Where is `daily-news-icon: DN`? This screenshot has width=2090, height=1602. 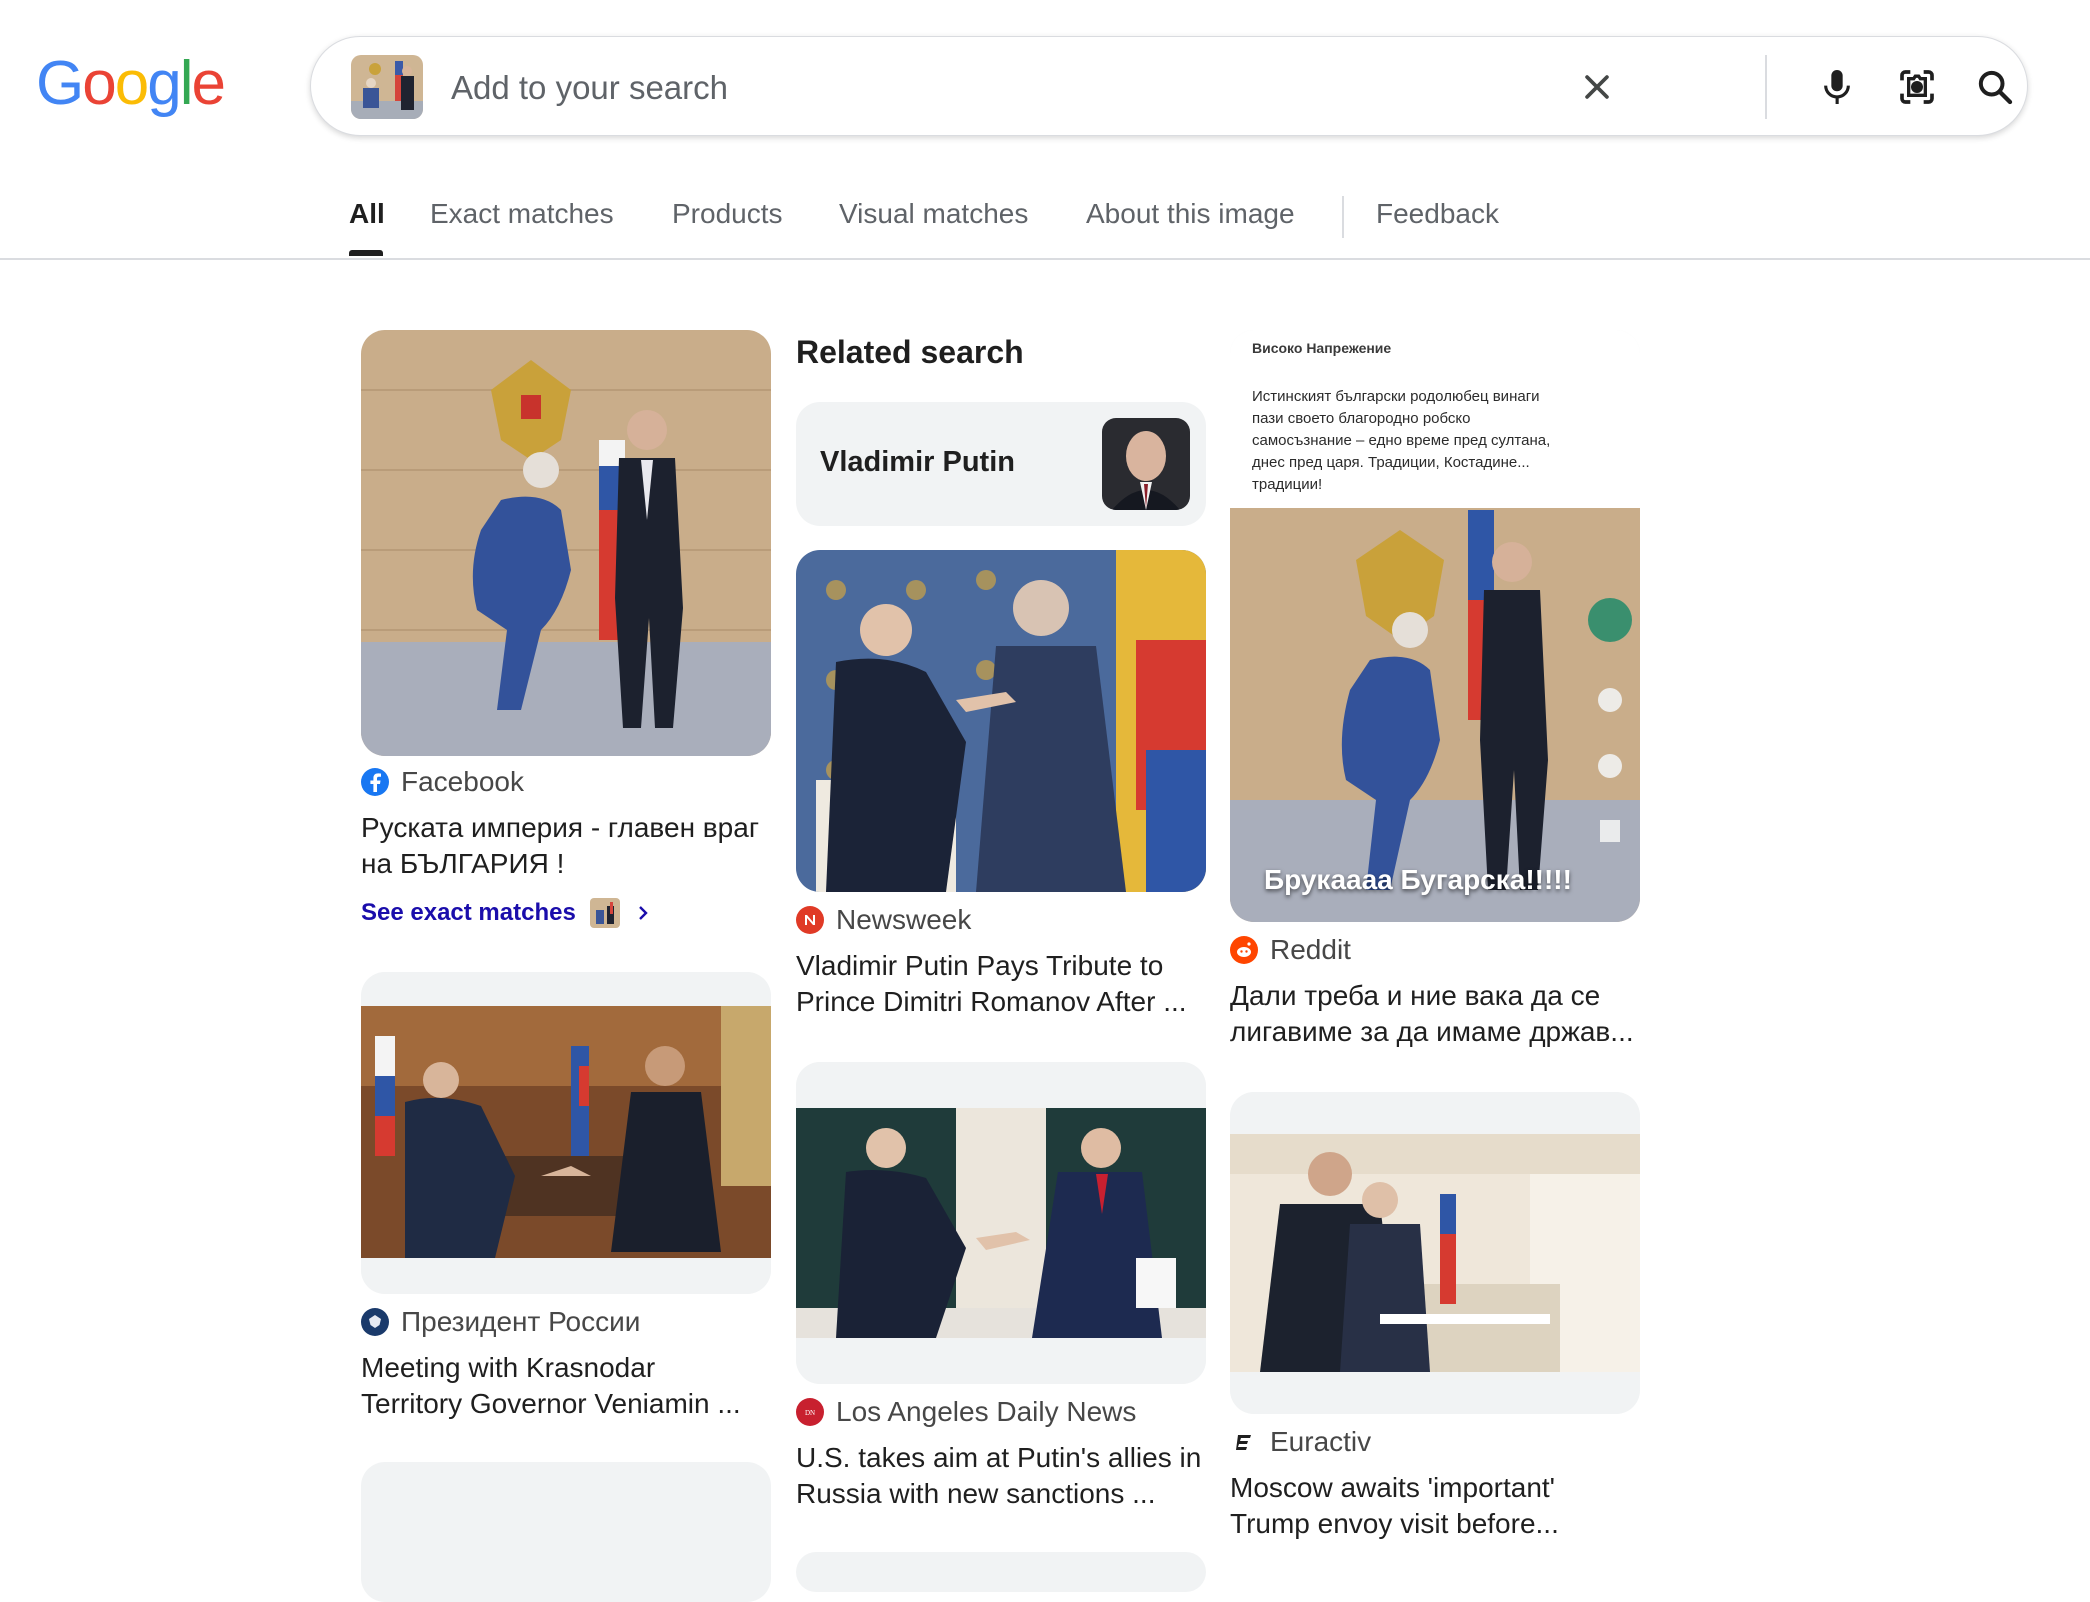
daily-news-icon: DN is located at coordinates (810, 1412).